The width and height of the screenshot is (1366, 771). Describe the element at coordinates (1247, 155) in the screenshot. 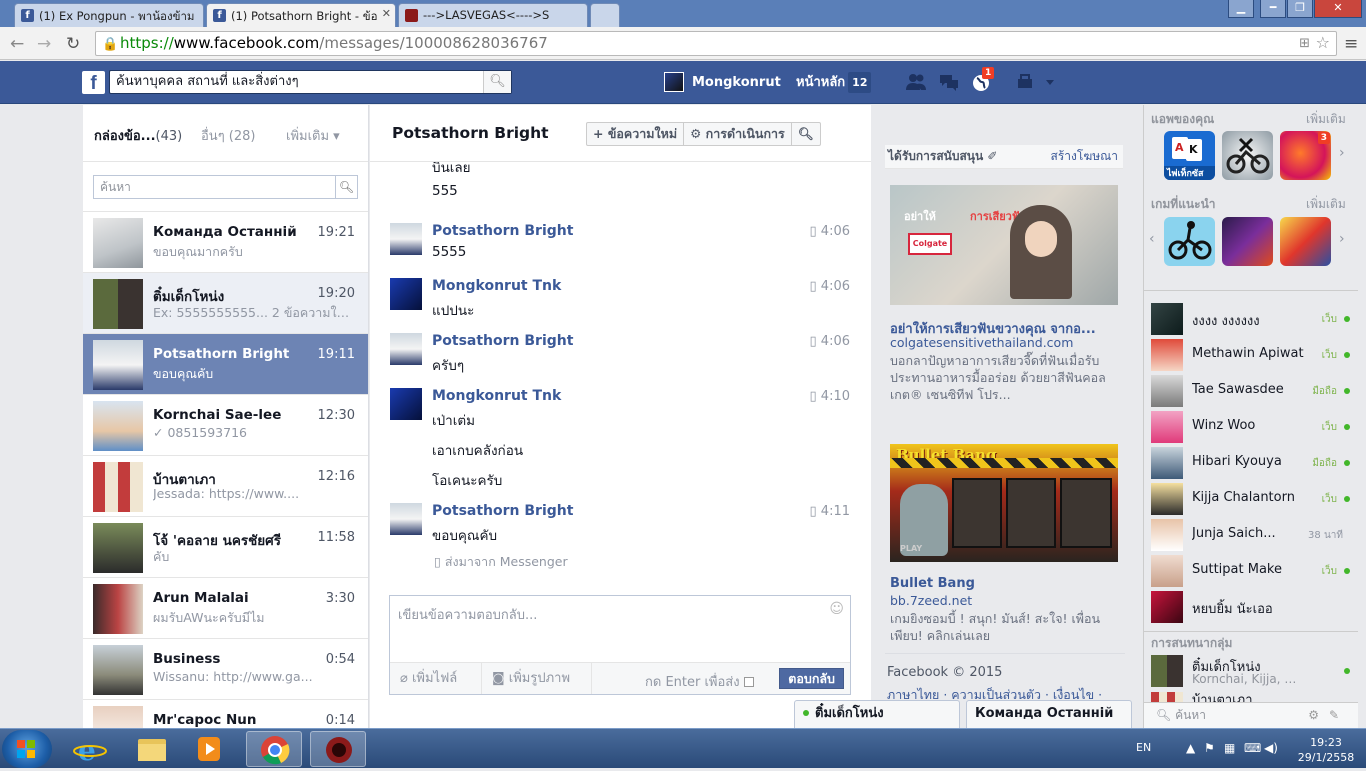

I see `bike-game-app-icon` at that location.